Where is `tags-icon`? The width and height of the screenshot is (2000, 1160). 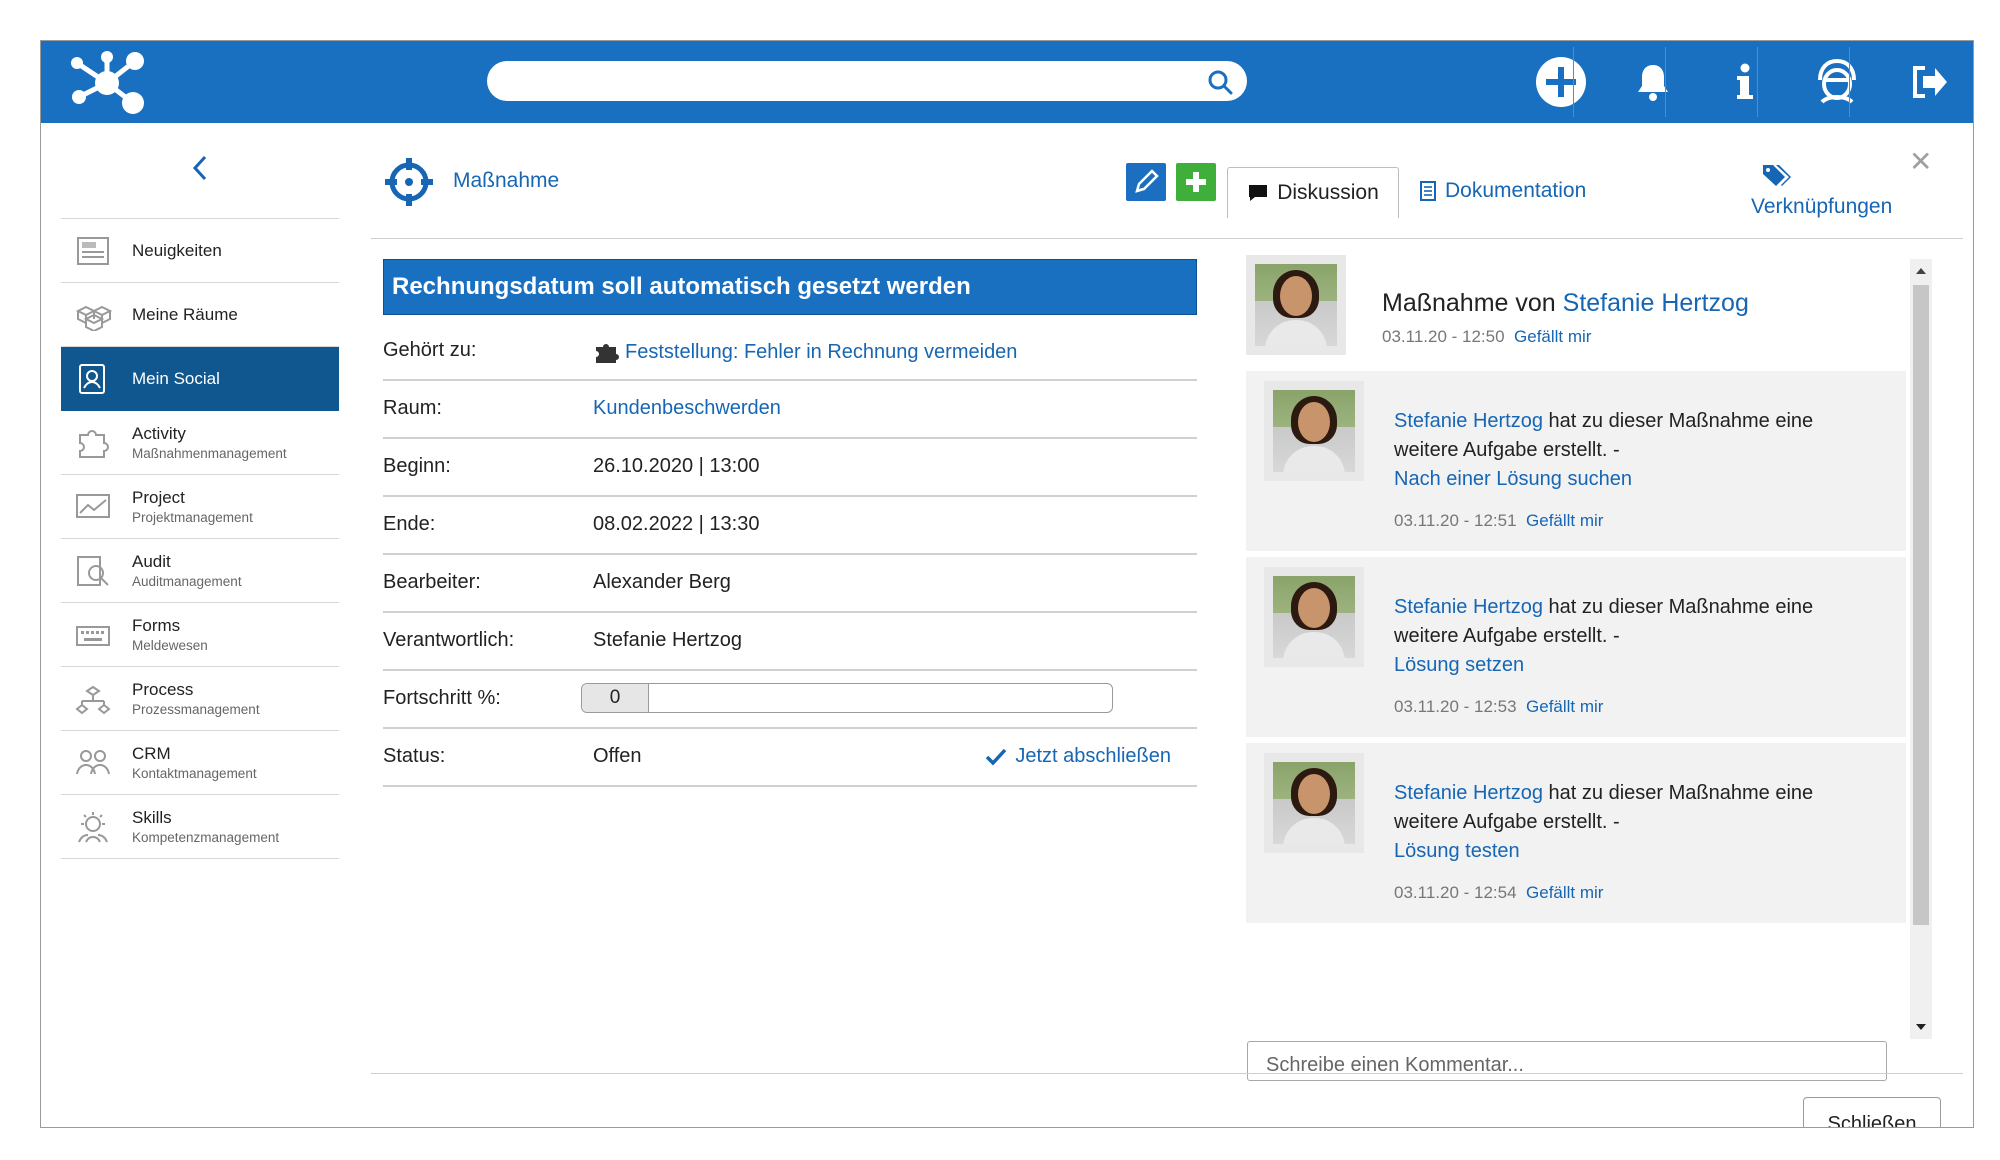
tags-icon is located at coordinates (1777, 175).